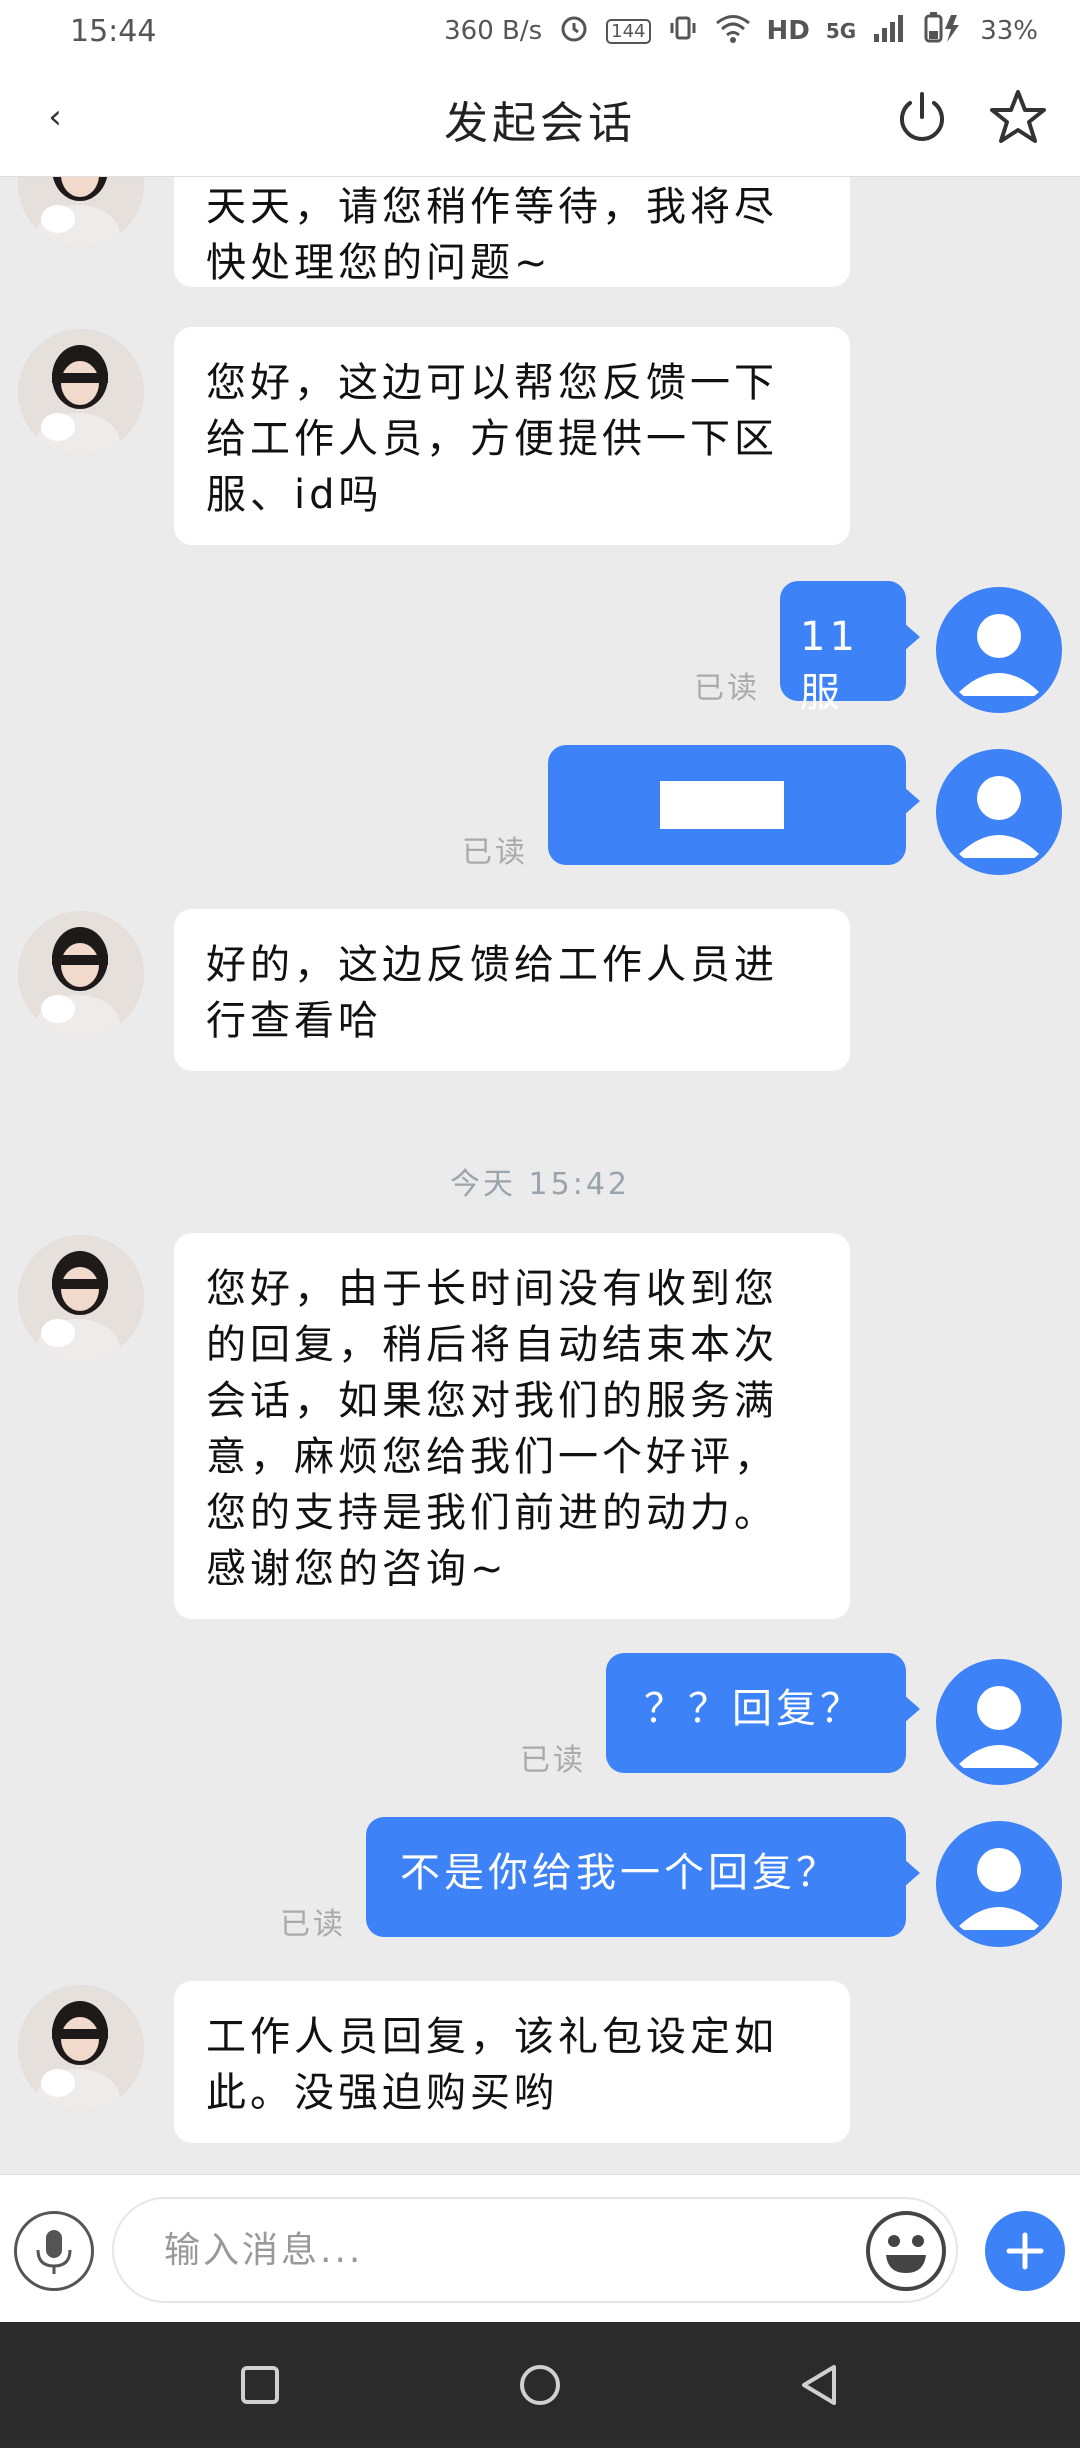 The height and width of the screenshot is (2448, 1080). What do you see at coordinates (493, 31) in the screenshot?
I see `net-speed: 360 B/s` at bounding box center [493, 31].